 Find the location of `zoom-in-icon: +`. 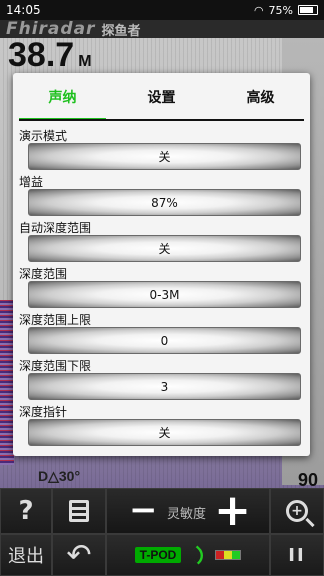

zoom-in-icon: + is located at coordinates (297, 511).